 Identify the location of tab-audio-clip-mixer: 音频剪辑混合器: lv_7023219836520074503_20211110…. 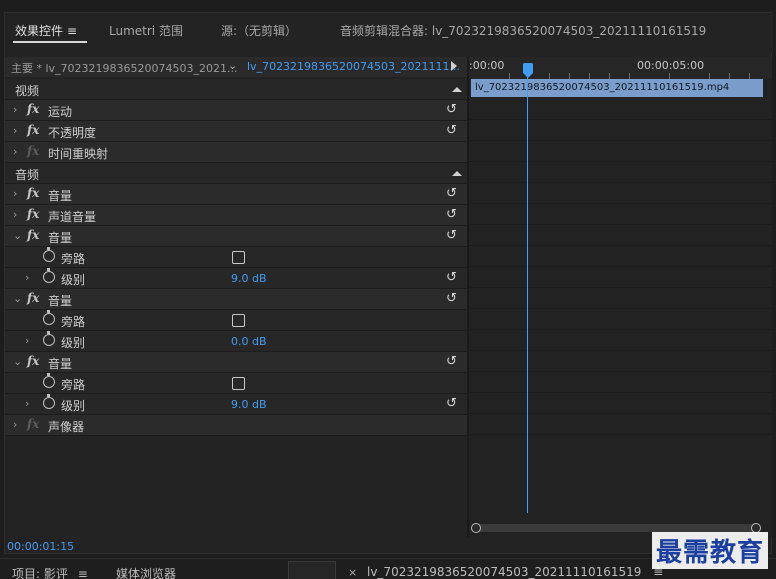
(523, 30).